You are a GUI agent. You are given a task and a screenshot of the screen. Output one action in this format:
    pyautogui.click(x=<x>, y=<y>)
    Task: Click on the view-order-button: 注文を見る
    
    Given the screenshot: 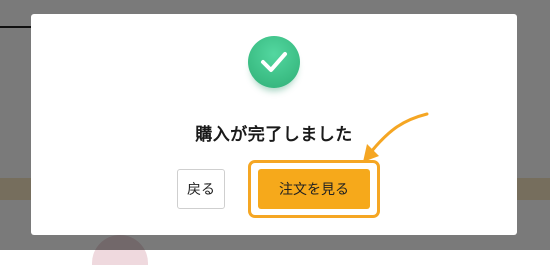 What is the action you would take?
    pyautogui.click(x=314, y=189)
    